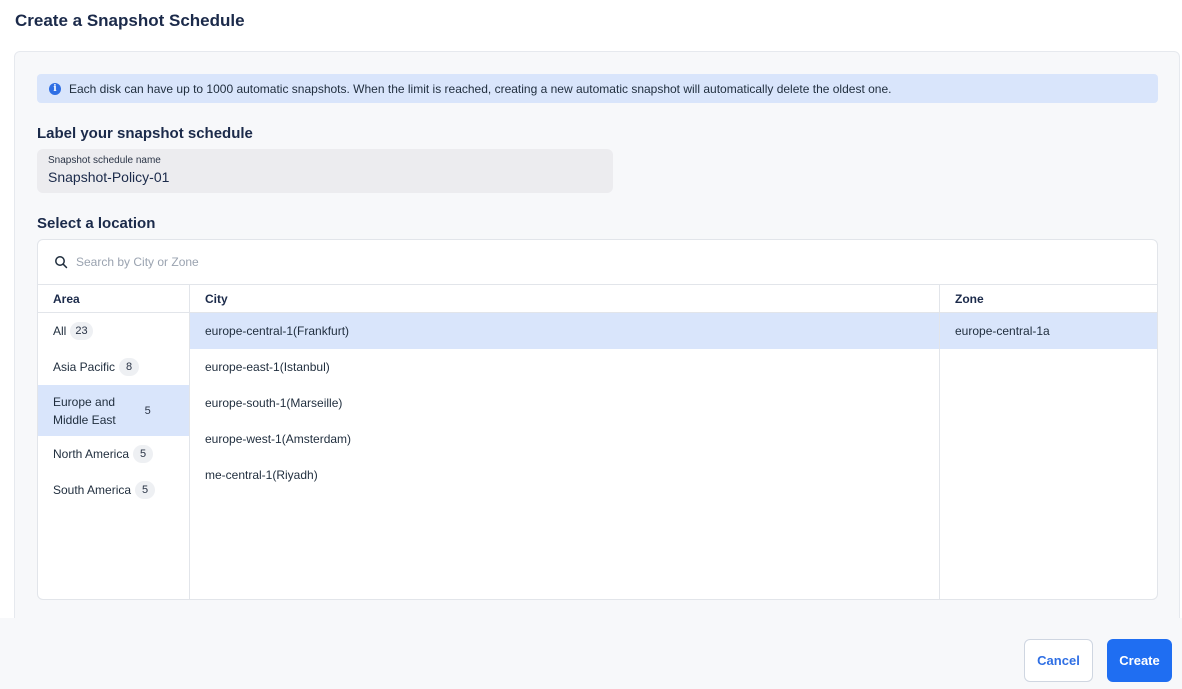 The image size is (1182, 689). I want to click on city-item-amsterdam: europe-west-1(Amsterdam), so click(564, 439).